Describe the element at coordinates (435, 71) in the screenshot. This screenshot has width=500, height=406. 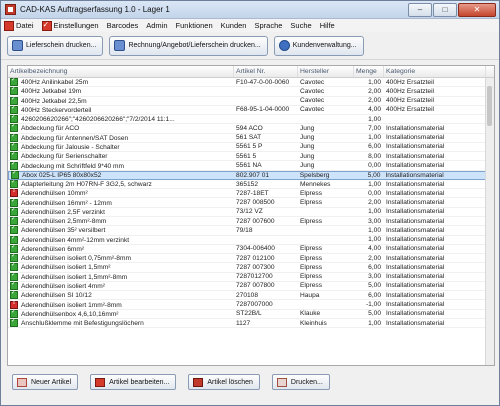
I see `column-header-category: Kategorie` at that location.